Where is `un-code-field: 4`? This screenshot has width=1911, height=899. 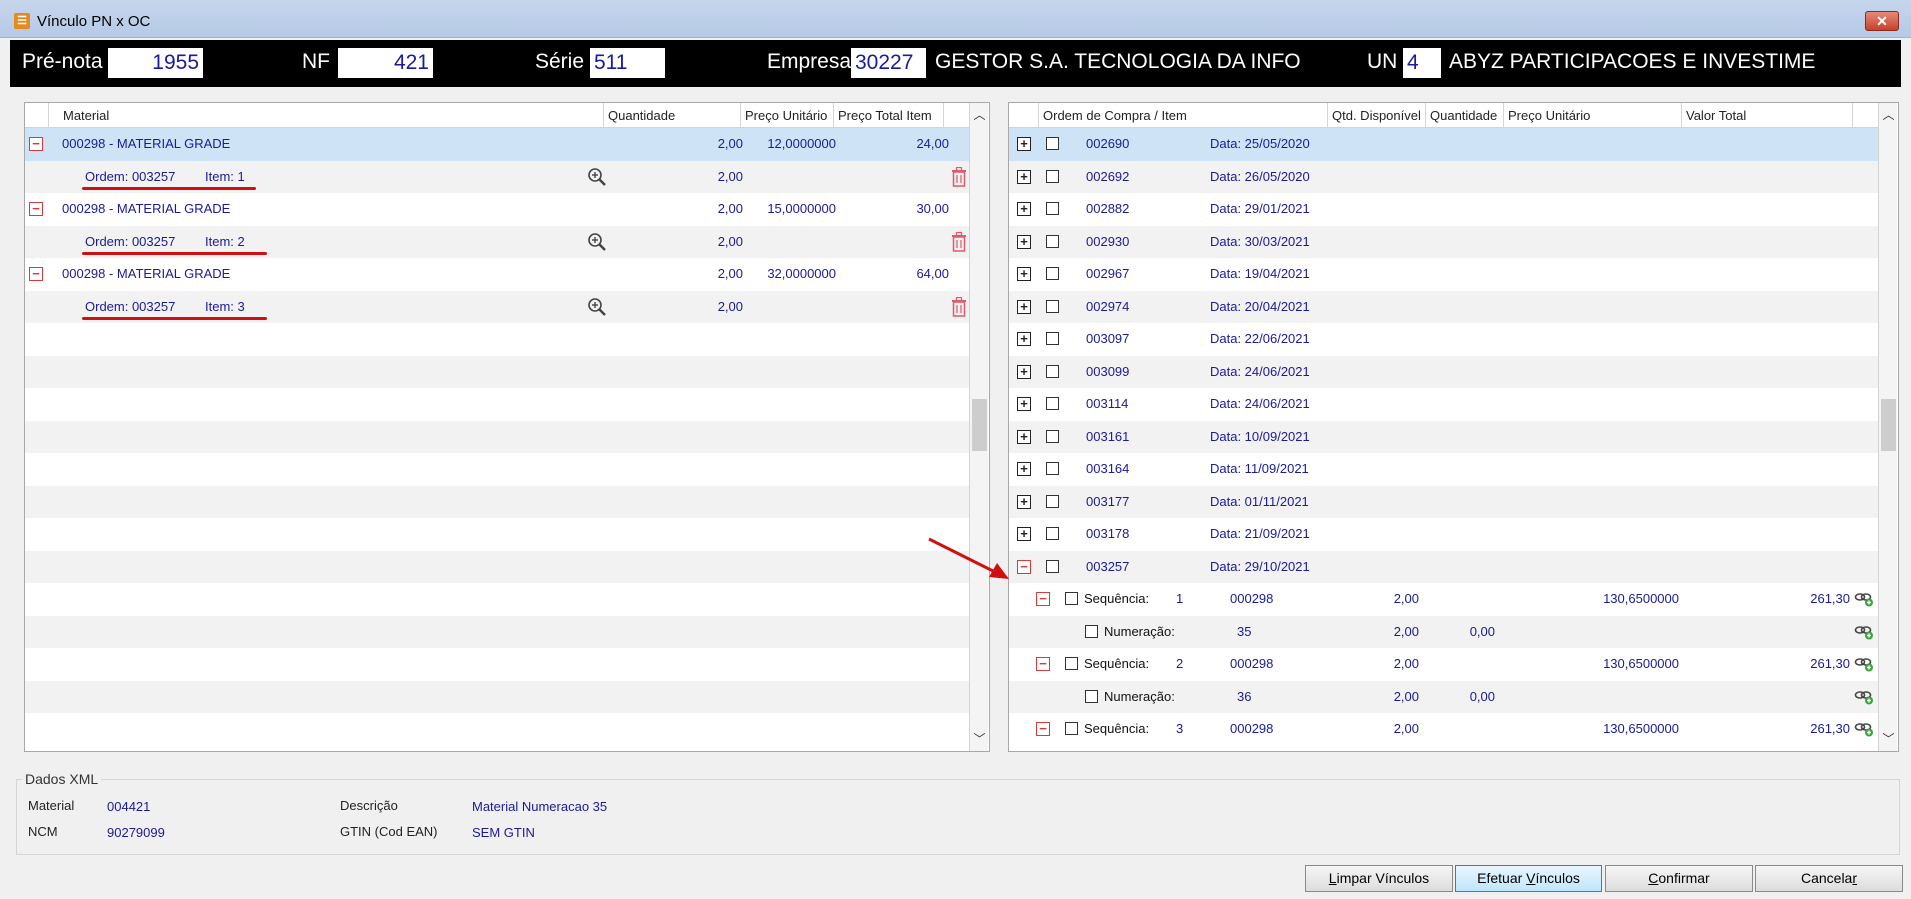
un-code-field: 4 is located at coordinates (1422, 63).